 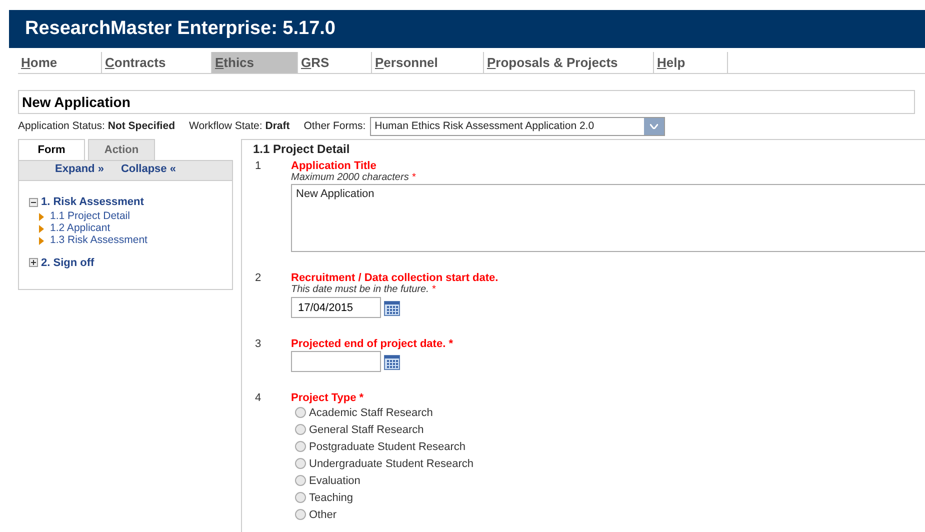 I want to click on question-label: Application Title, so click(x=334, y=166).